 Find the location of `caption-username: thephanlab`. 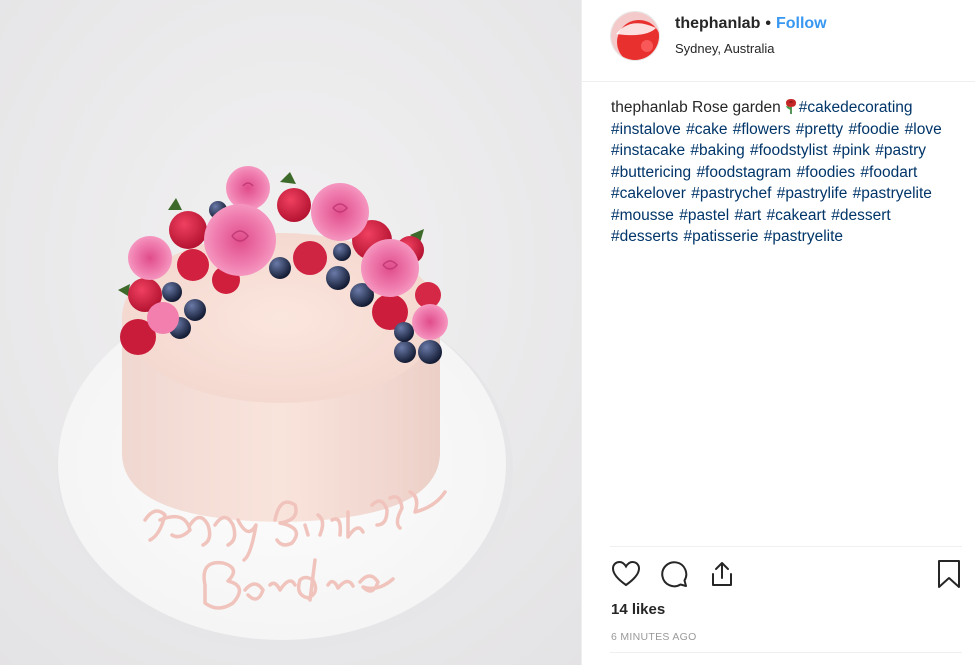

caption-username: thephanlab is located at coordinates (649, 107).